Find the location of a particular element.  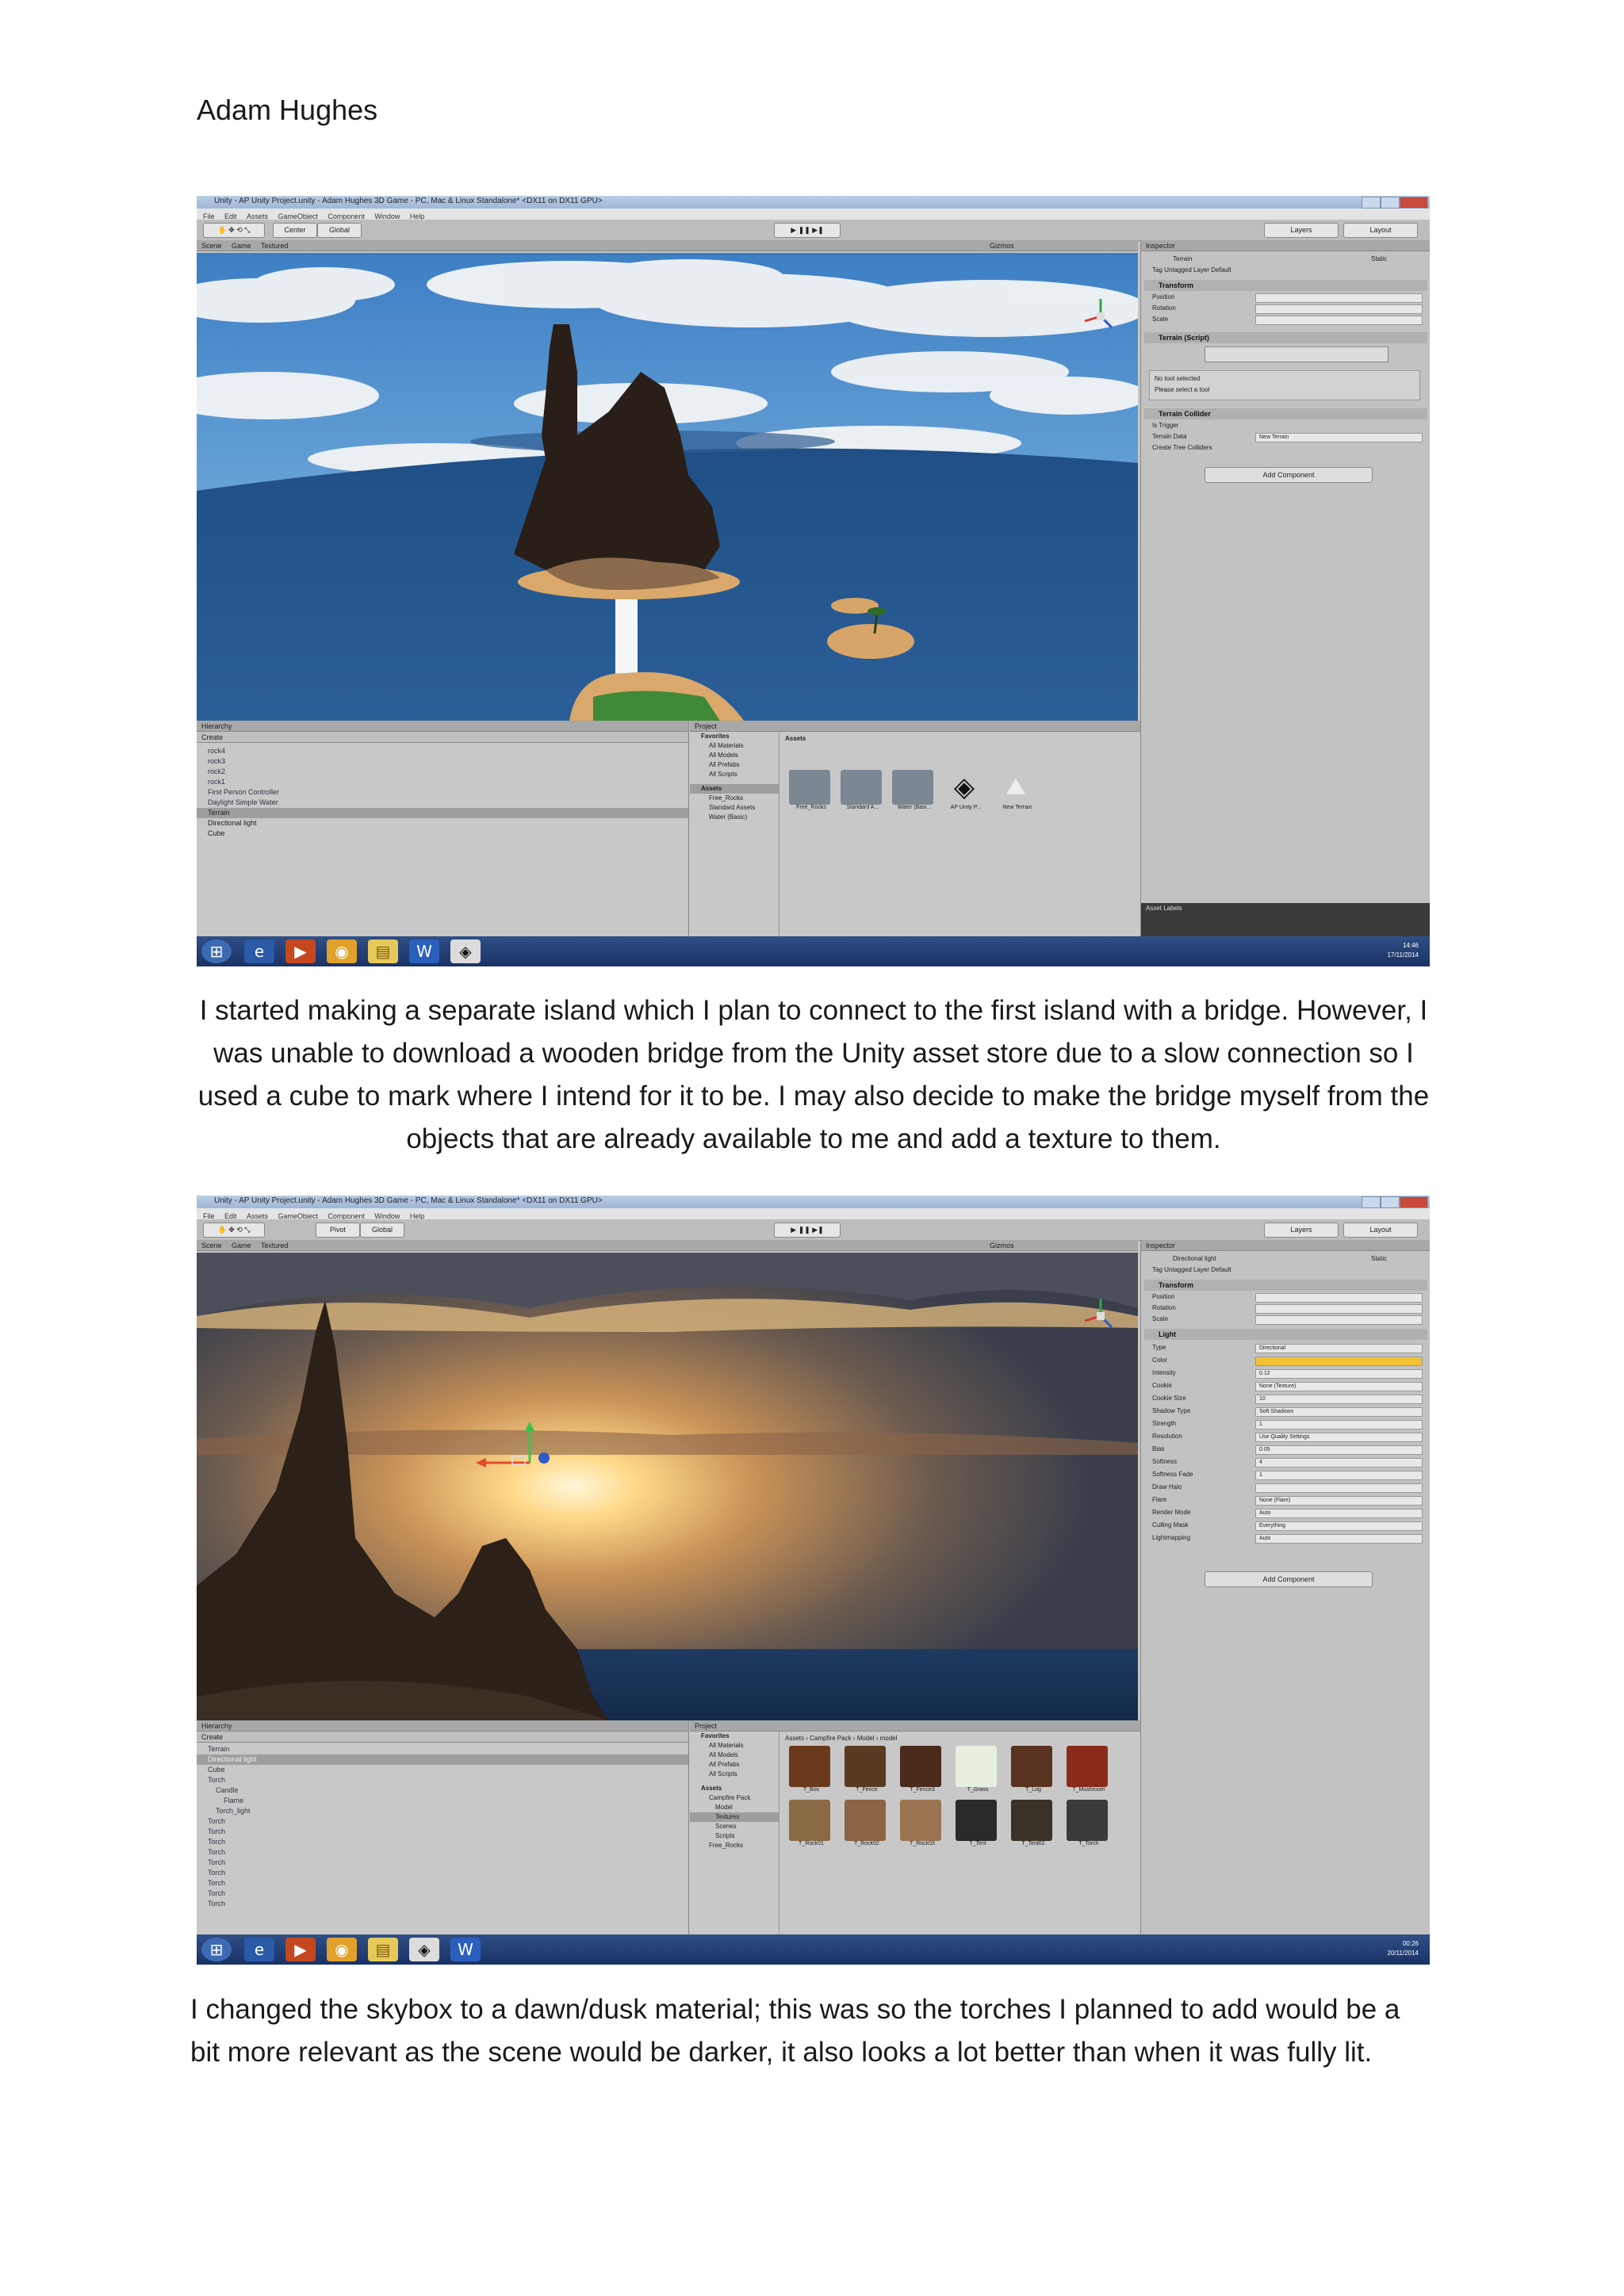

light-property-row: Resolution Use Quality Settings is located at coordinates (1287, 1437).